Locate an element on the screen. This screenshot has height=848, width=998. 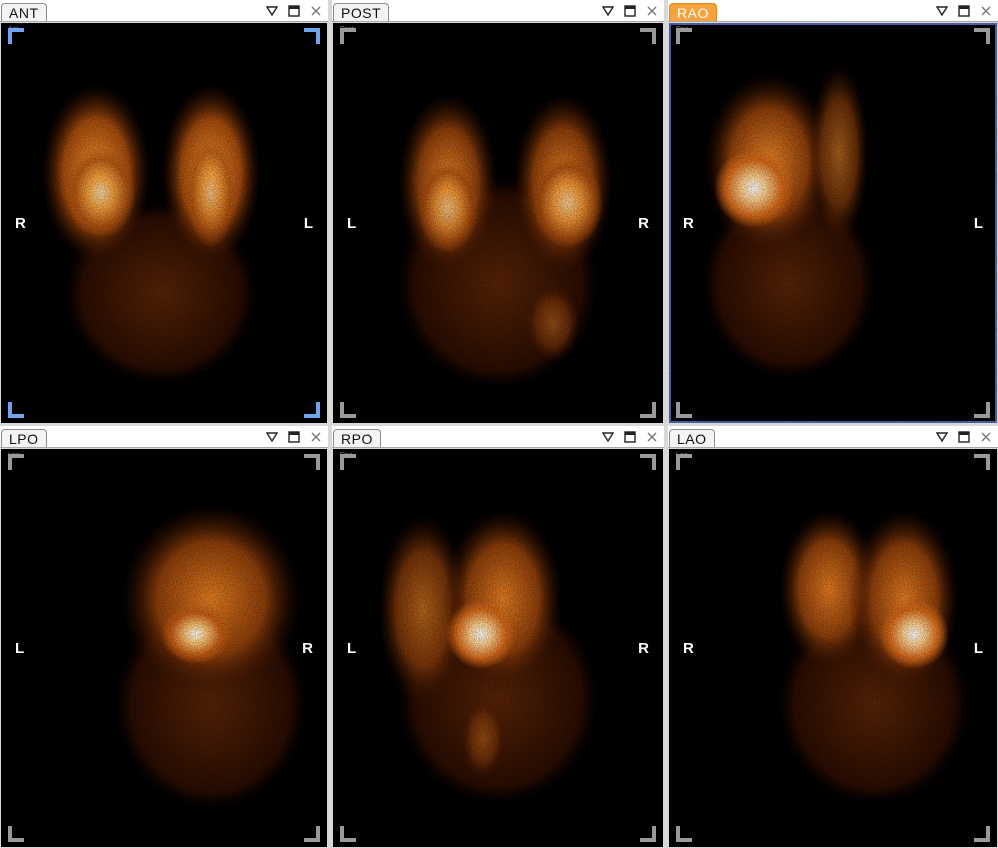
viewport-tabbar: RAO is located at coordinates (833, 11).